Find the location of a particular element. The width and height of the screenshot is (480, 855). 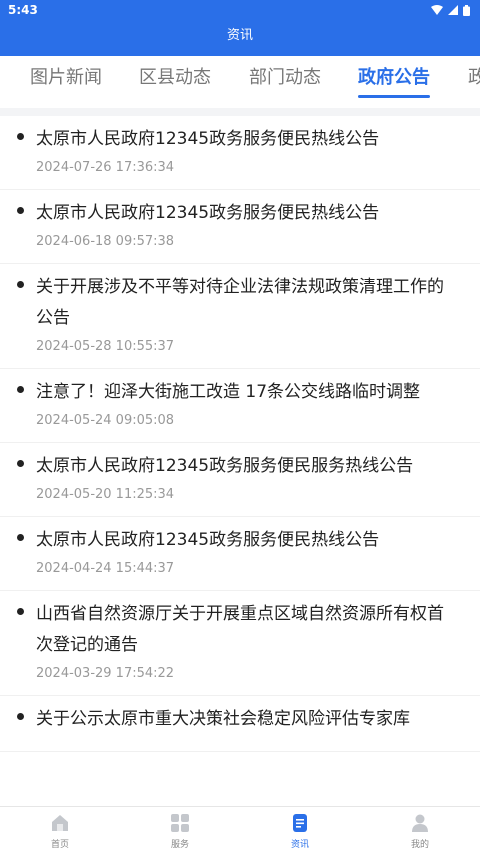

item-timestamp: 2024-05-28 10:55:37 is located at coordinates (105, 346).